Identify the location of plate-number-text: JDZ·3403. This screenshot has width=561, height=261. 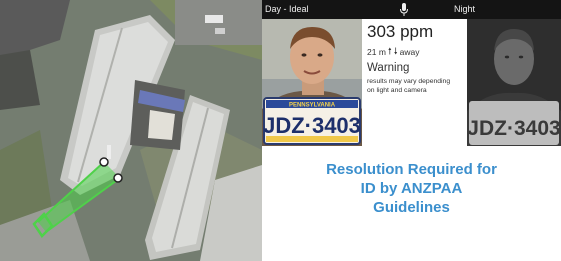
(312, 125).